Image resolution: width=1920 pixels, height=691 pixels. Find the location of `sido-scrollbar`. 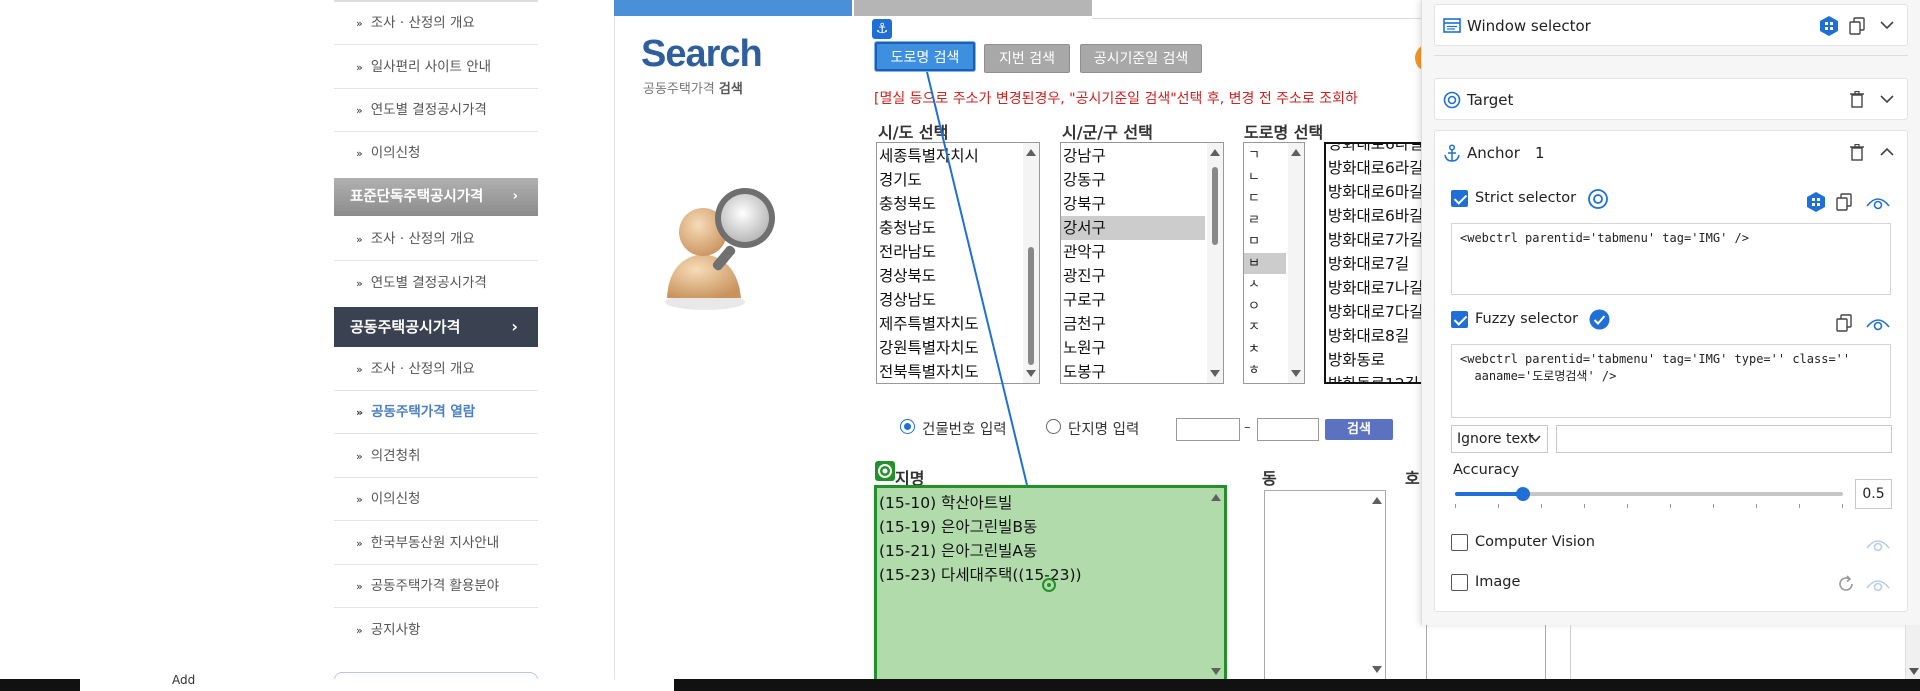

sido-scrollbar is located at coordinates (1031, 263).